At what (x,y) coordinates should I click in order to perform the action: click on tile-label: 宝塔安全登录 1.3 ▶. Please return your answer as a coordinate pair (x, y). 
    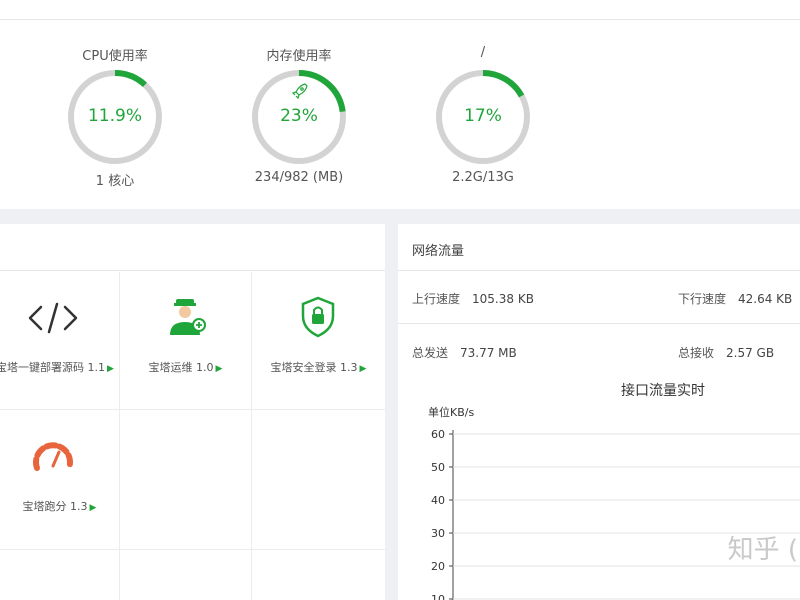
    Looking at the image, I should click on (318, 367).